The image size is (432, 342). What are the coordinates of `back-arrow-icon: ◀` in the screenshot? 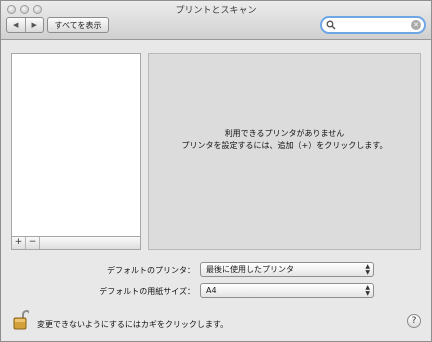 It's located at (16, 25).